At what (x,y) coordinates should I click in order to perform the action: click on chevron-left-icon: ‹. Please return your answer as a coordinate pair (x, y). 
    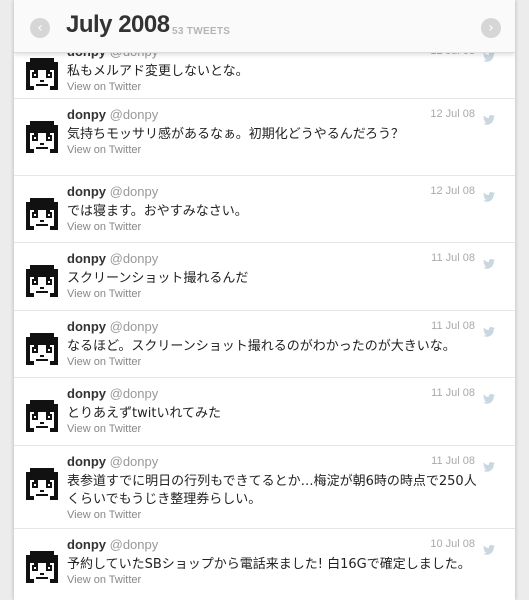
    Looking at the image, I should click on (40, 28).